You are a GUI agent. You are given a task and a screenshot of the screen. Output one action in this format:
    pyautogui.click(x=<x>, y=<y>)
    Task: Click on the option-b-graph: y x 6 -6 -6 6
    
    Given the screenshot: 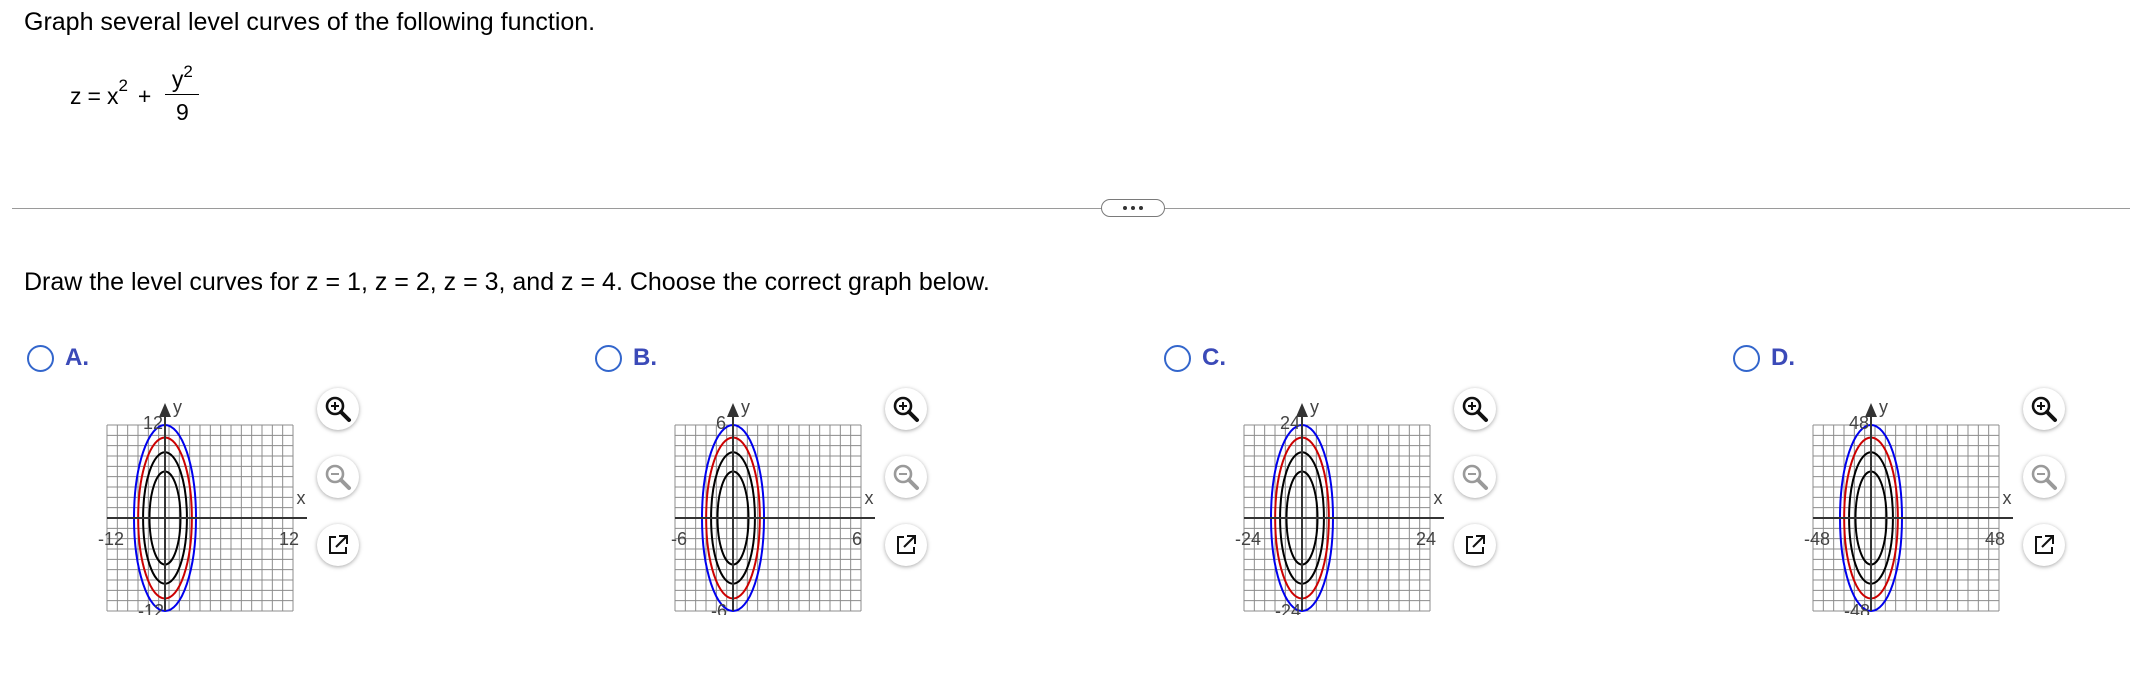 What is the action you would take?
    pyautogui.click(x=755, y=500)
    